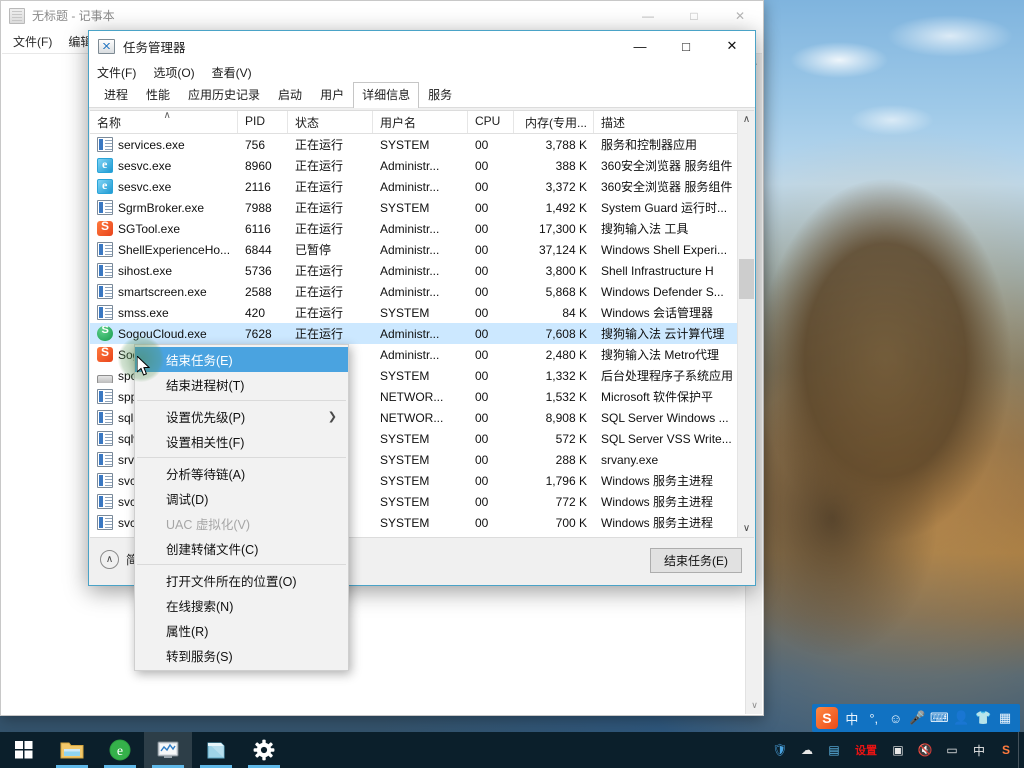 The image size is (1024, 768). What do you see at coordinates (164, 122) in the screenshot?
I see `column-header-name: 名称 ∧` at bounding box center [164, 122].